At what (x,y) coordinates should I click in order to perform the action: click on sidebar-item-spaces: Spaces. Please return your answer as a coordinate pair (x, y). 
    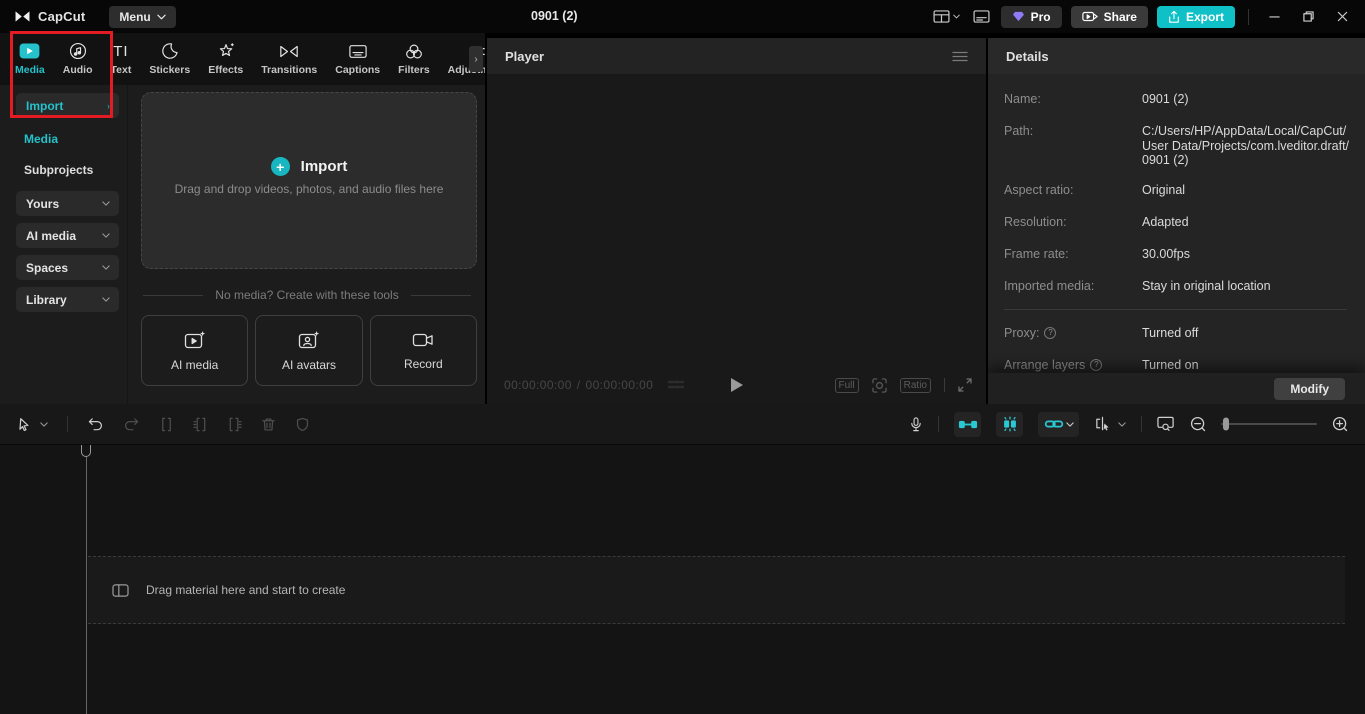
    Looking at the image, I should click on (67, 267).